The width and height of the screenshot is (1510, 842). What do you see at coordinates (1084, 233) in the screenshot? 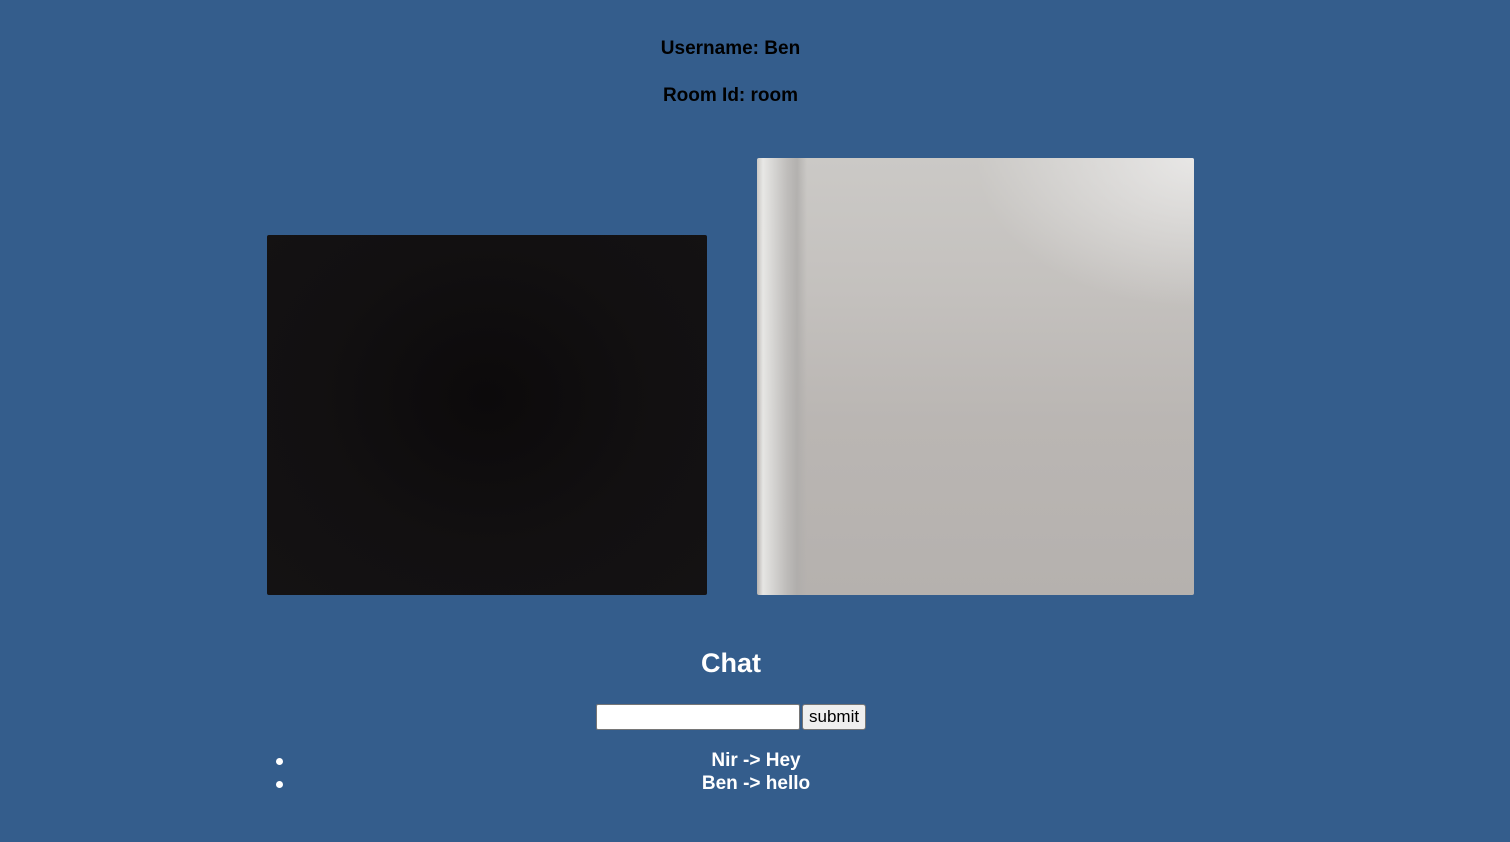
I see `remote-video-highlight` at bounding box center [1084, 233].